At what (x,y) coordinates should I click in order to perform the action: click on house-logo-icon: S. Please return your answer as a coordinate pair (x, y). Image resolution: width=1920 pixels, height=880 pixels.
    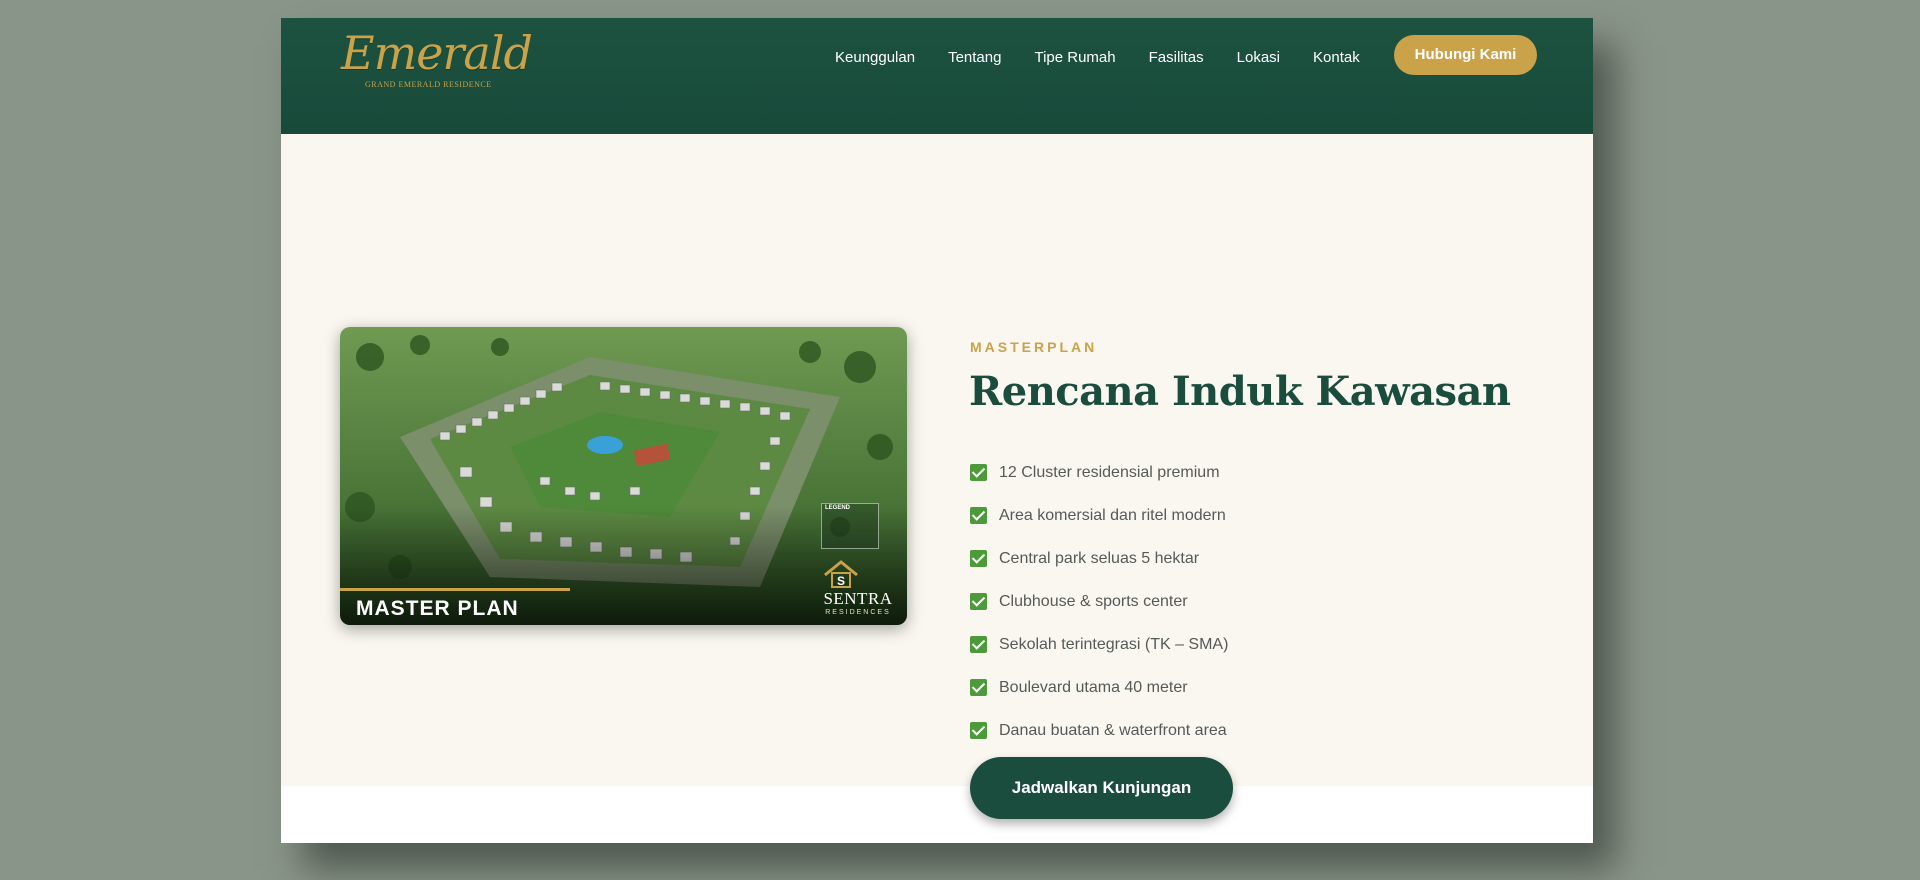
    Looking at the image, I should click on (841, 574).